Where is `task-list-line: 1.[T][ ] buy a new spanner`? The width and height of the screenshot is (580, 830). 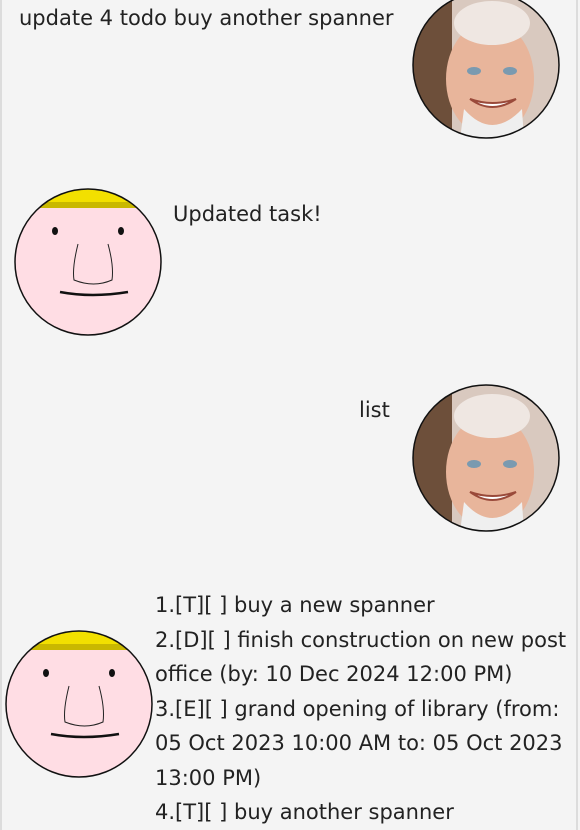 task-list-line: 1.[T][ ] buy a new spanner is located at coordinates (295, 605).